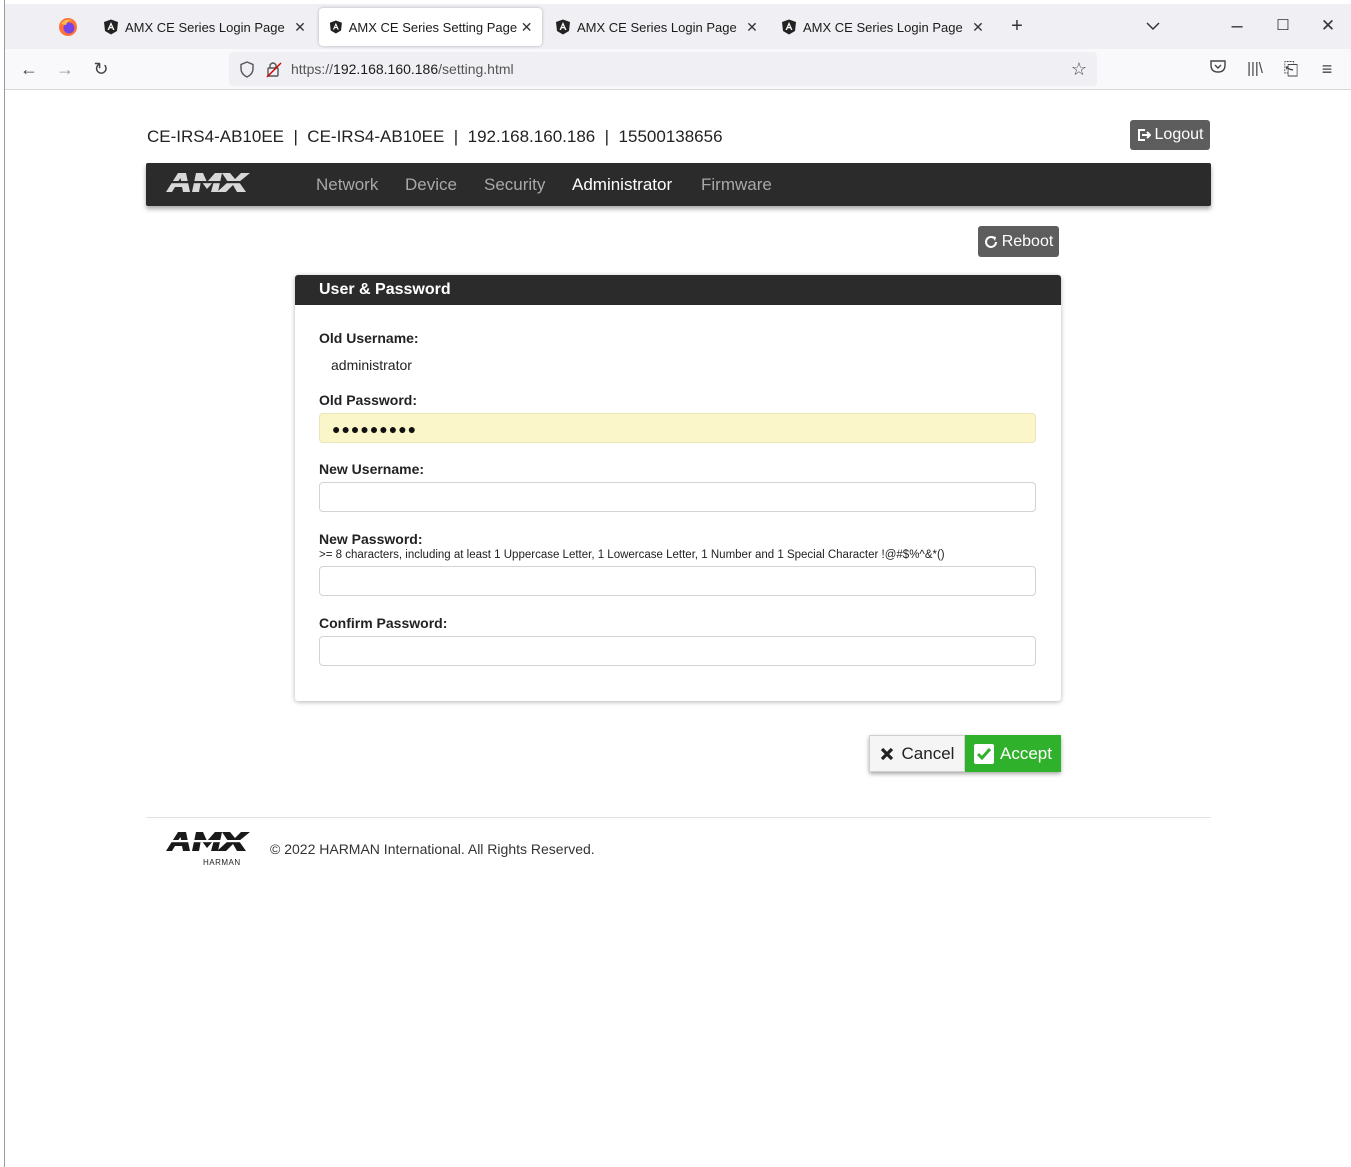  I want to click on firefox-icon, so click(68, 27).